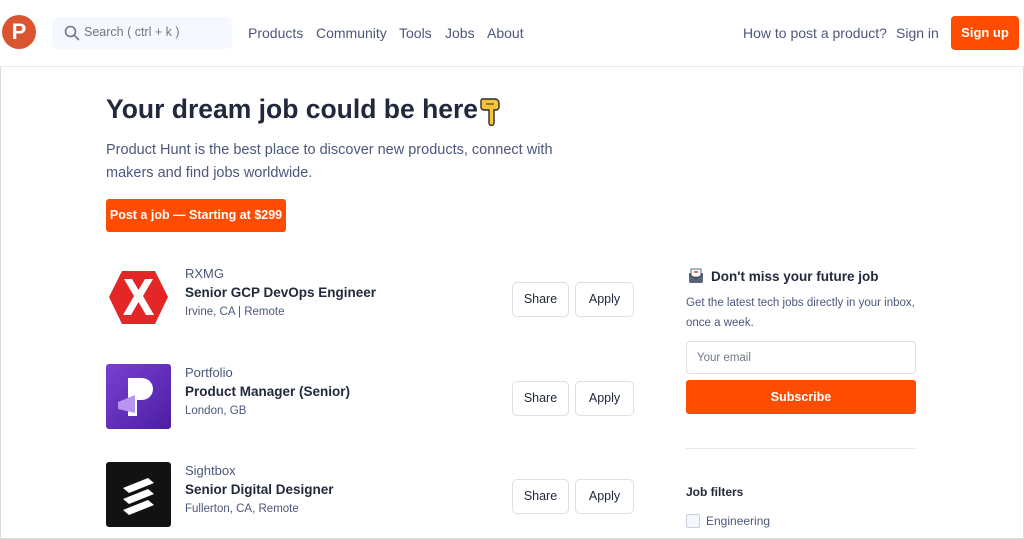 This screenshot has height=539, width=1024. What do you see at coordinates (132, 32) in the screenshot?
I see `search-placeholder: Search ( ctrl + k )` at bounding box center [132, 32].